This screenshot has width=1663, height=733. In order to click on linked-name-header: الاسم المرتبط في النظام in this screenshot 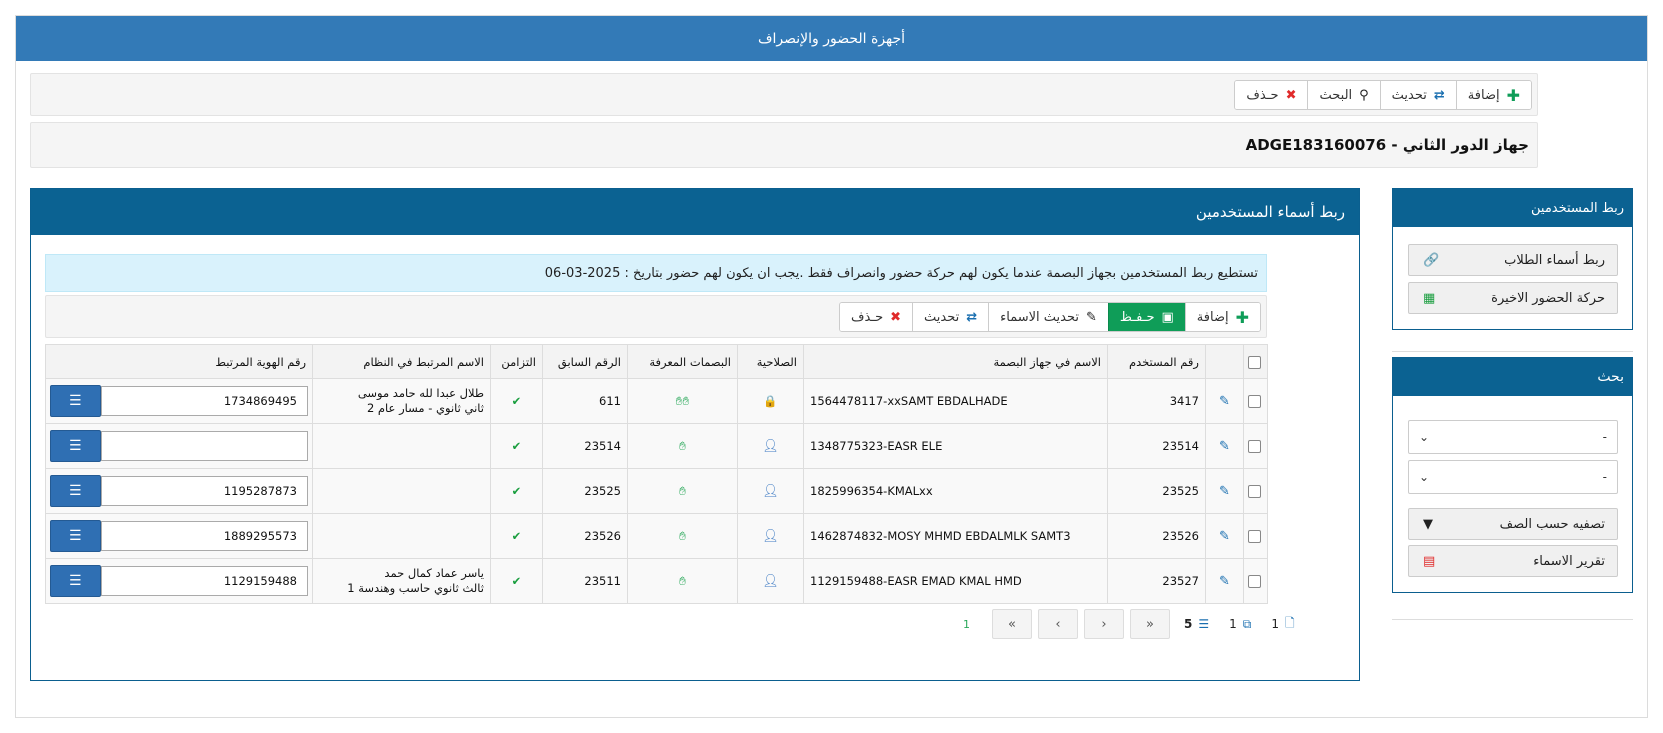, I will do `click(401, 361)`.